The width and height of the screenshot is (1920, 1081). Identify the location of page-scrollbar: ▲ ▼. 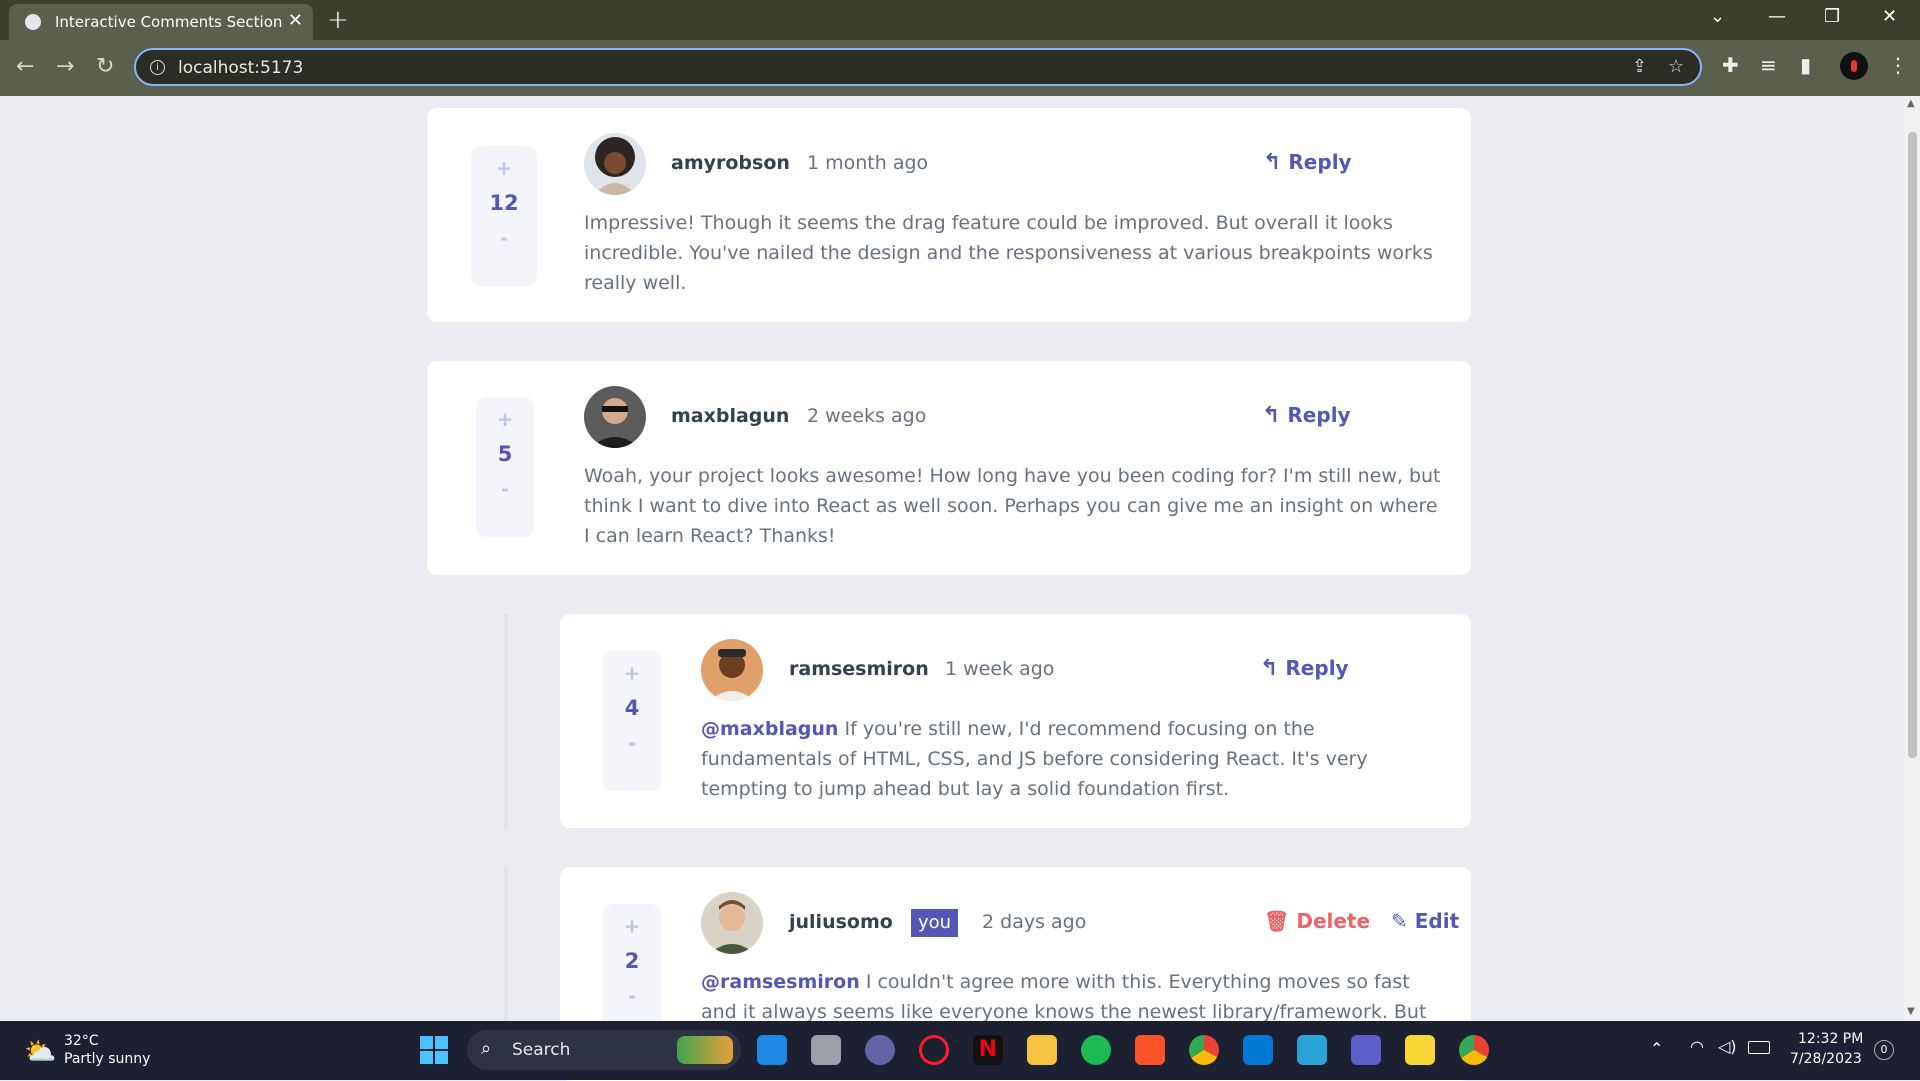
(1912, 558).